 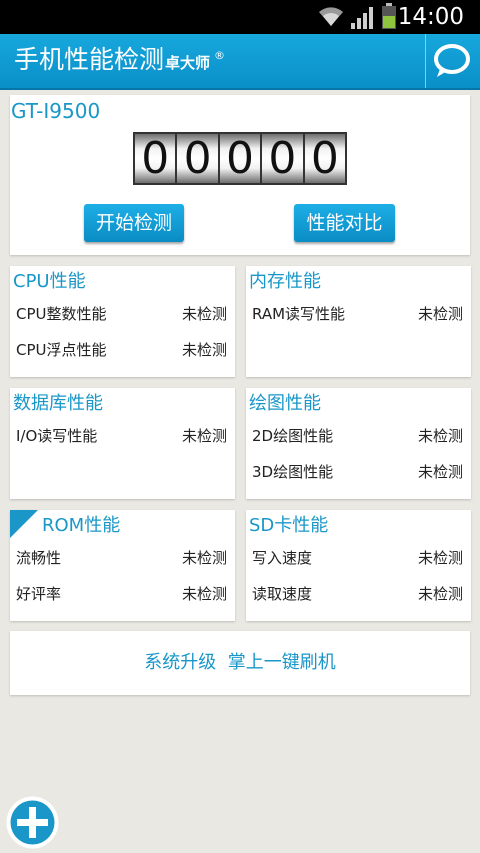 I want to click on app-title: 手机性能检测, so click(x=89, y=59).